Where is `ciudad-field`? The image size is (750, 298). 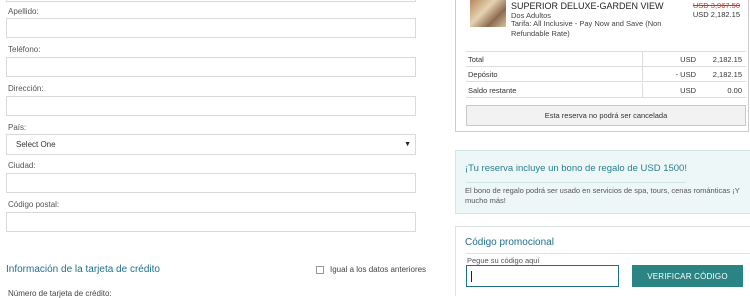
ciudad-field is located at coordinates (211, 183).